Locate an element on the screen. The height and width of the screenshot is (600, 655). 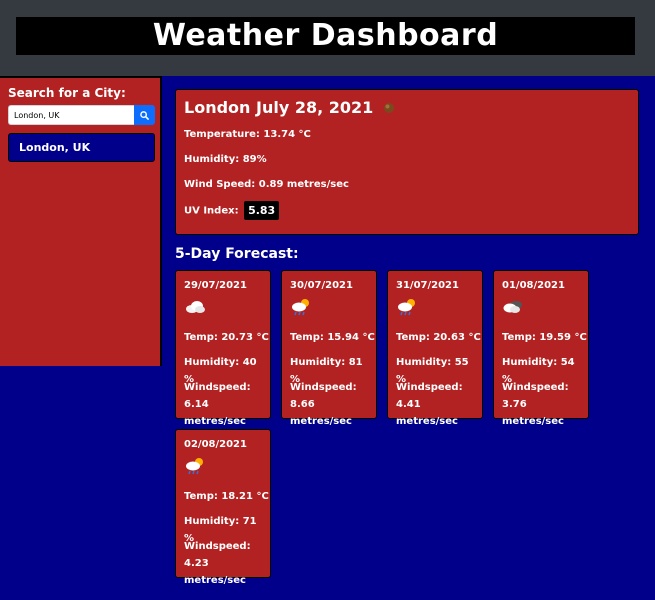
forecast-heading: 5-Day Forecast: is located at coordinates (237, 254).